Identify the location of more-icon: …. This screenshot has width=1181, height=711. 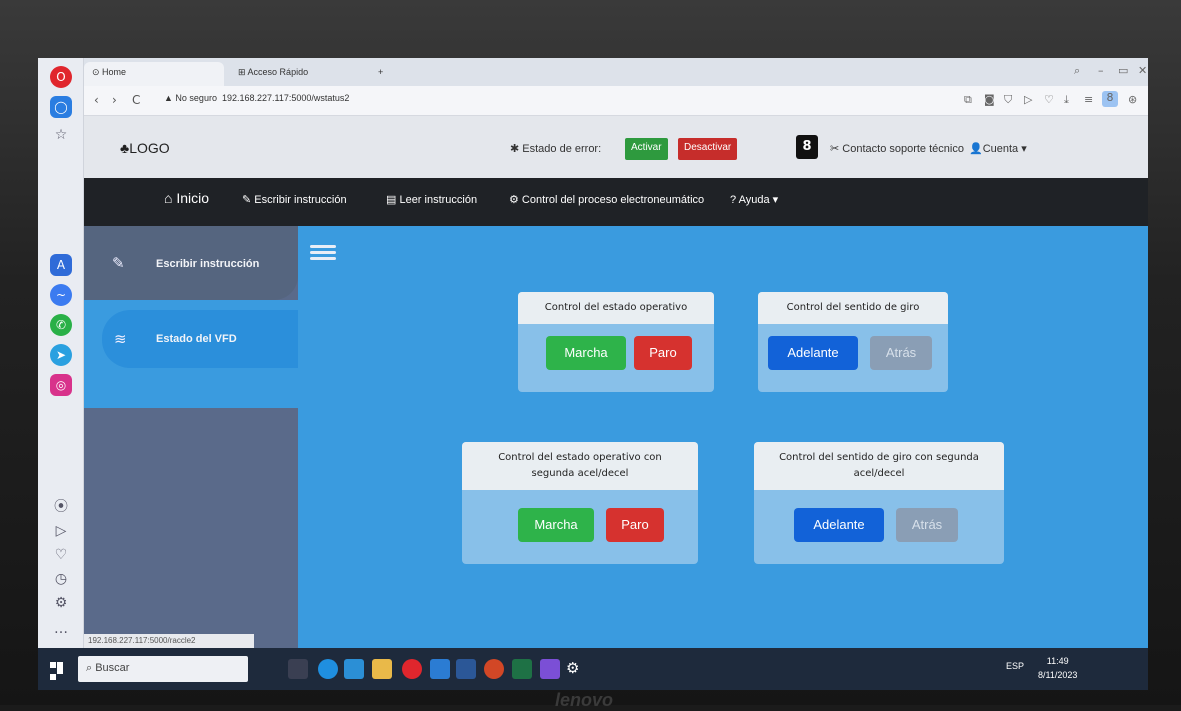
(61, 629).